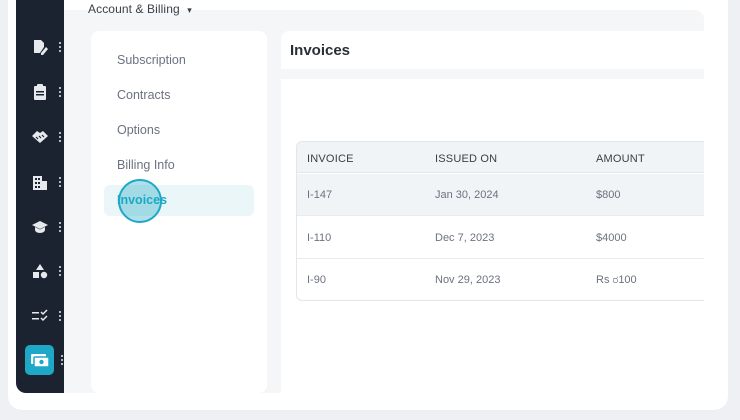 The image size is (740, 420). What do you see at coordinates (144, 95) in the screenshot?
I see `nav-item-contracts: Contracts` at bounding box center [144, 95].